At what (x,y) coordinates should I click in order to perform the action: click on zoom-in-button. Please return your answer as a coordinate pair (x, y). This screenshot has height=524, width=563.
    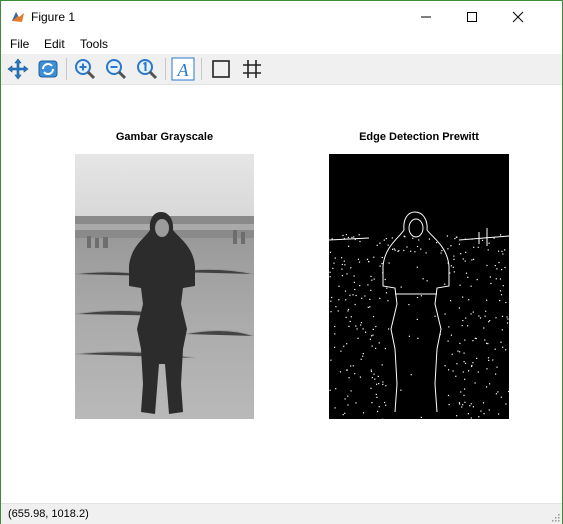
    Looking at the image, I should click on (85, 69).